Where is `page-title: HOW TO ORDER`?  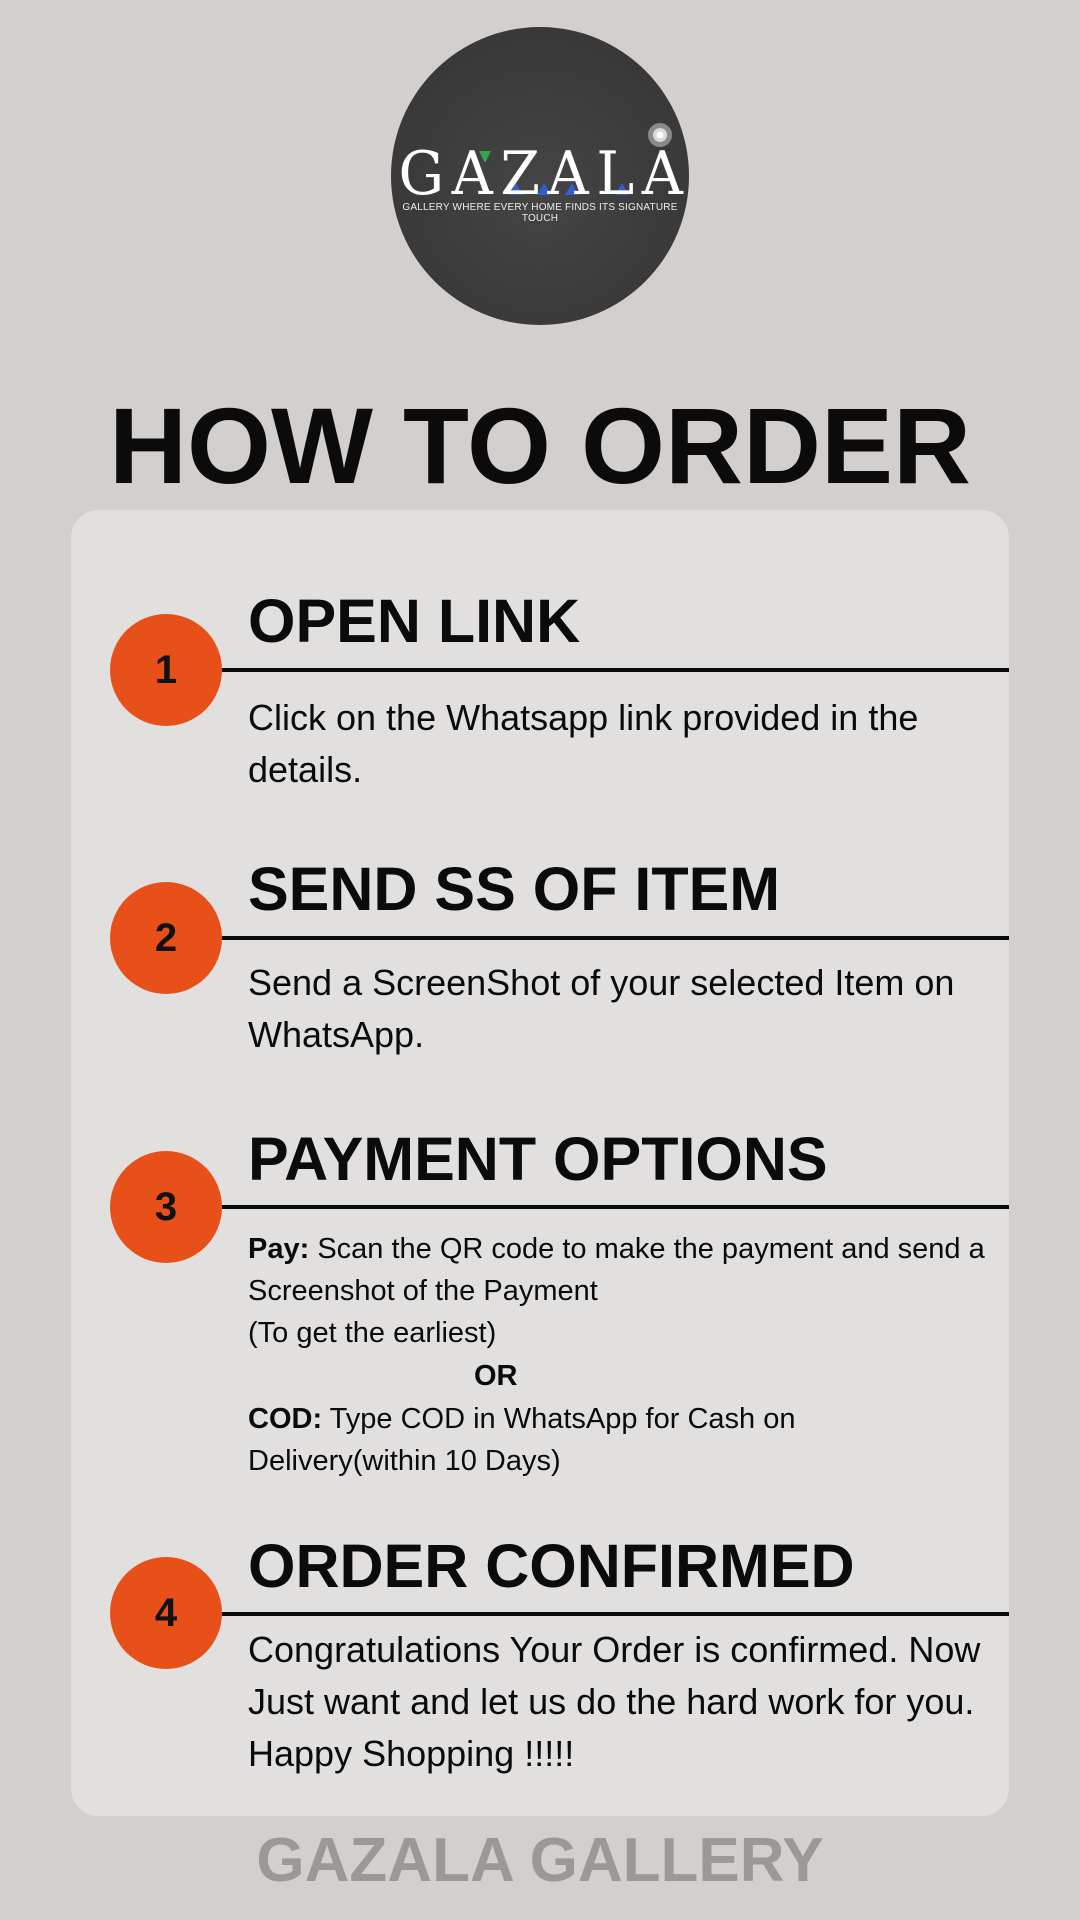 page-title: HOW TO ORDER is located at coordinates (540, 445).